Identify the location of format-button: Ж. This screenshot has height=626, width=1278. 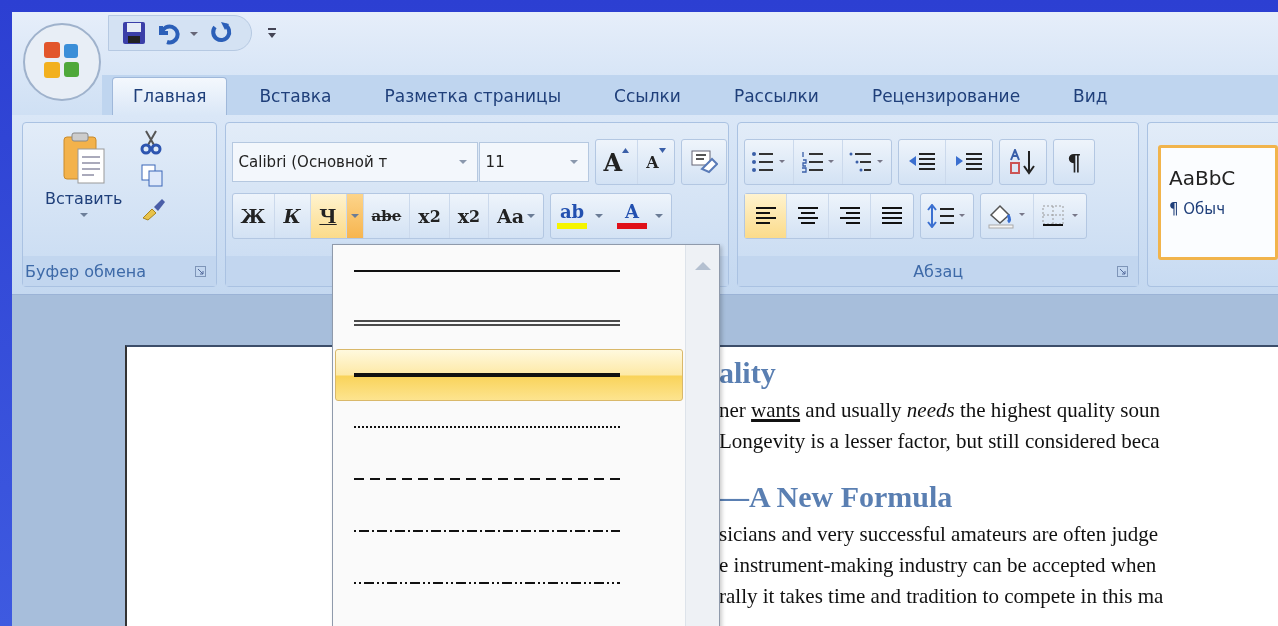
(253, 216).